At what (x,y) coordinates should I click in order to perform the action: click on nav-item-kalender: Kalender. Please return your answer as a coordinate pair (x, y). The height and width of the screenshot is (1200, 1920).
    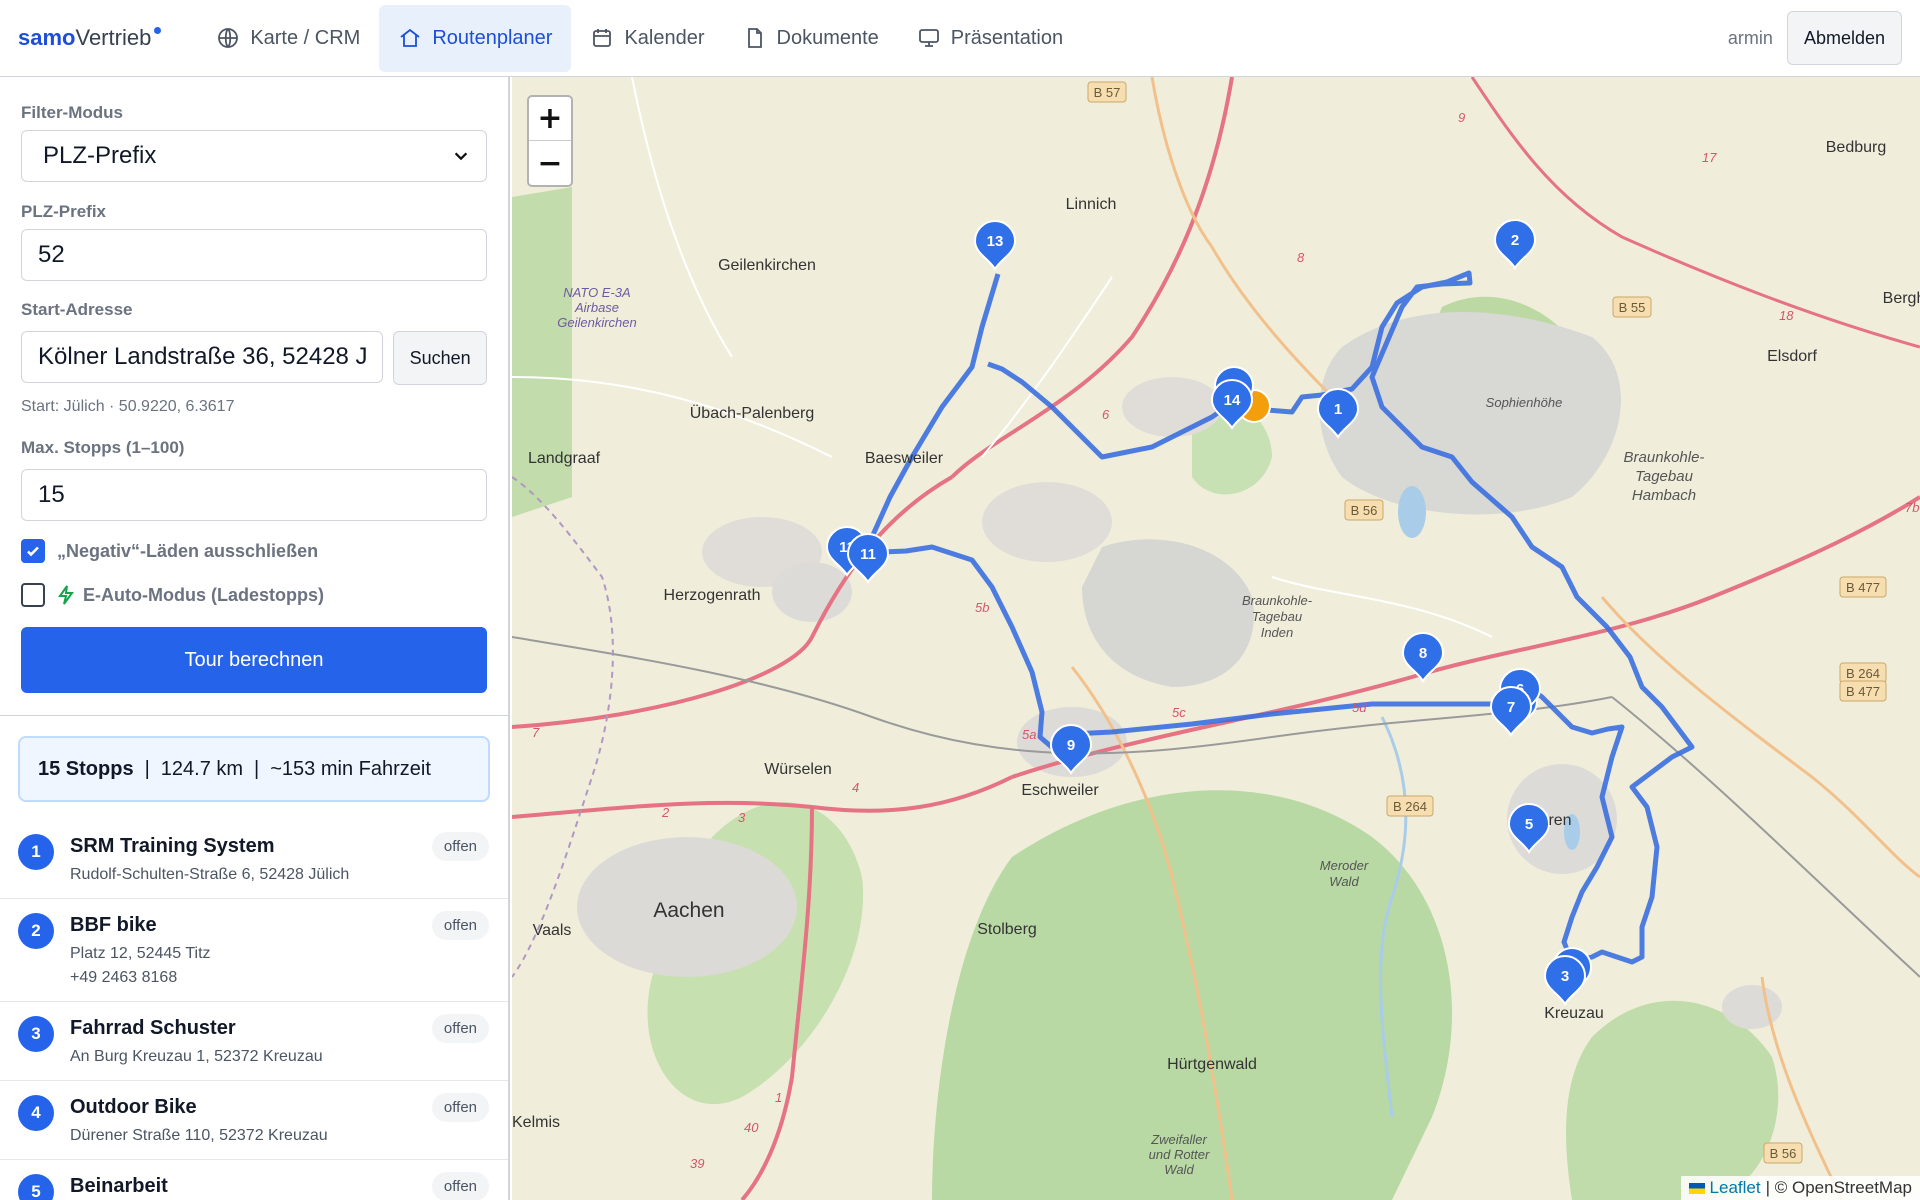
    Looking at the image, I should click on (647, 38).